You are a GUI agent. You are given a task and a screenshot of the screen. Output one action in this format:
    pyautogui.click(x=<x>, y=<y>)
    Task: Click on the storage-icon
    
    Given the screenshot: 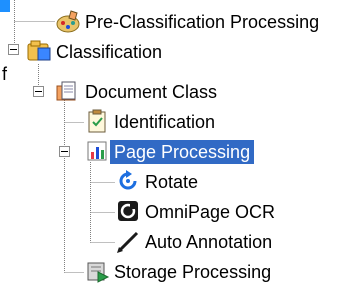 What is the action you would take?
    pyautogui.click(x=98, y=272)
    